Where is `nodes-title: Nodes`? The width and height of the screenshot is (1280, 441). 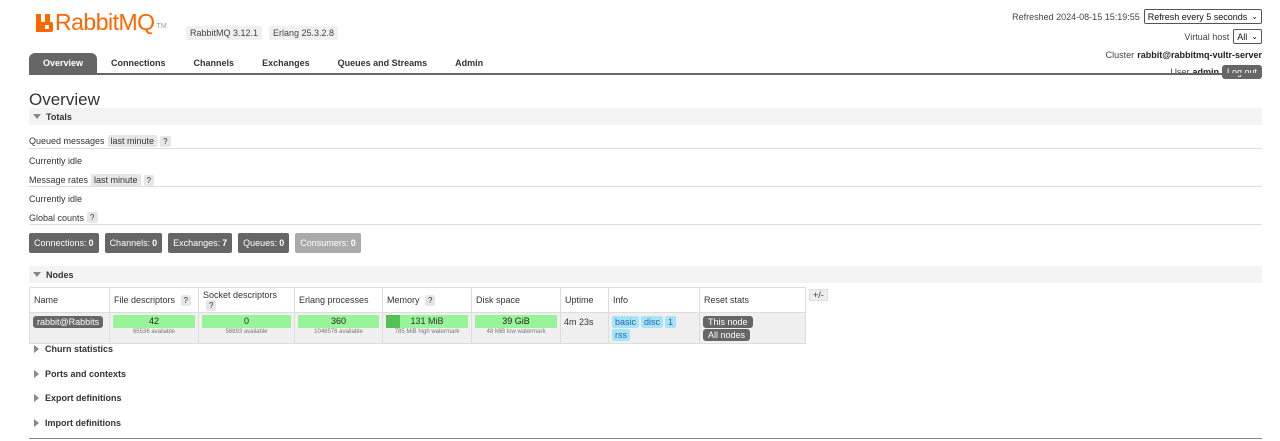 nodes-title: Nodes is located at coordinates (60, 274).